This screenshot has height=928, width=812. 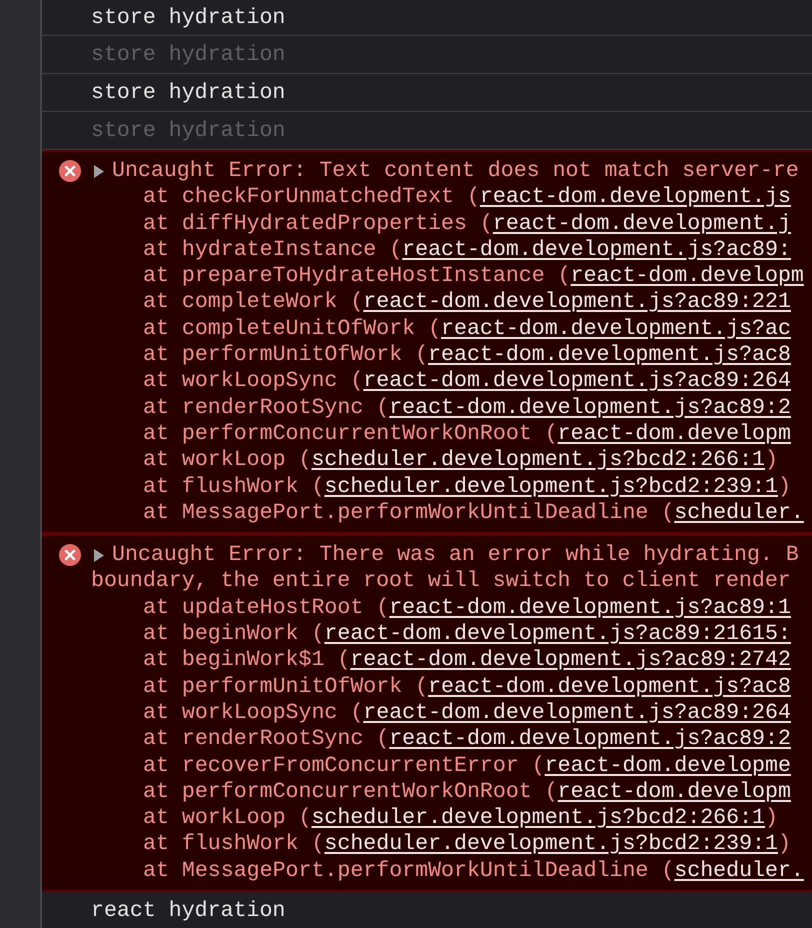 I want to click on stack-frame: at checkForUnmatchedText (, so click(x=311, y=197).